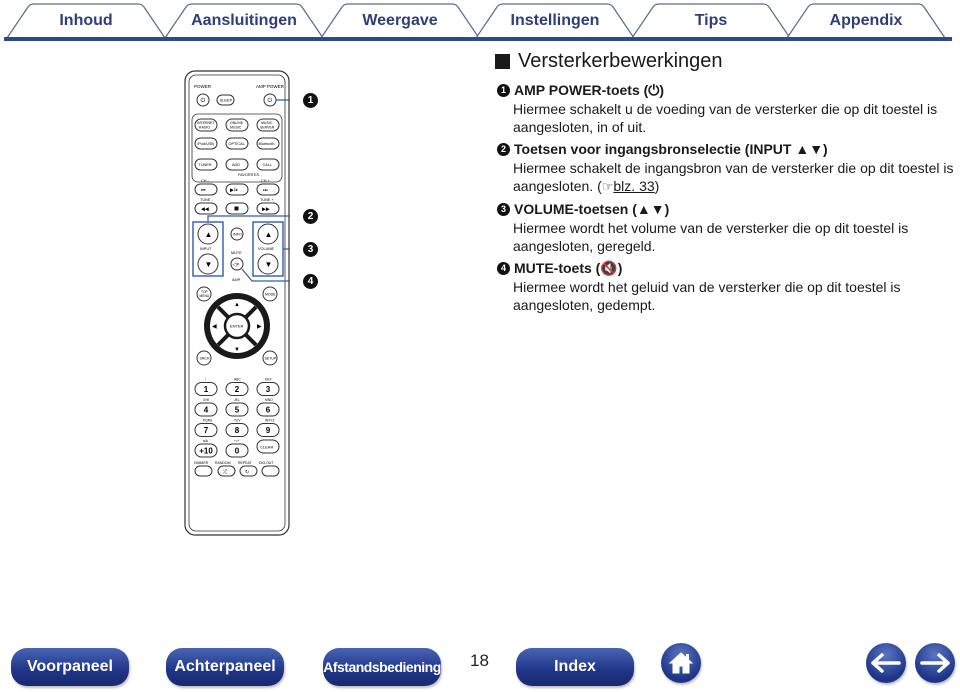 This screenshot has width=960, height=692. Describe the element at coordinates (206, 389) in the screenshot. I see `keypad-key-label: 1` at that location.